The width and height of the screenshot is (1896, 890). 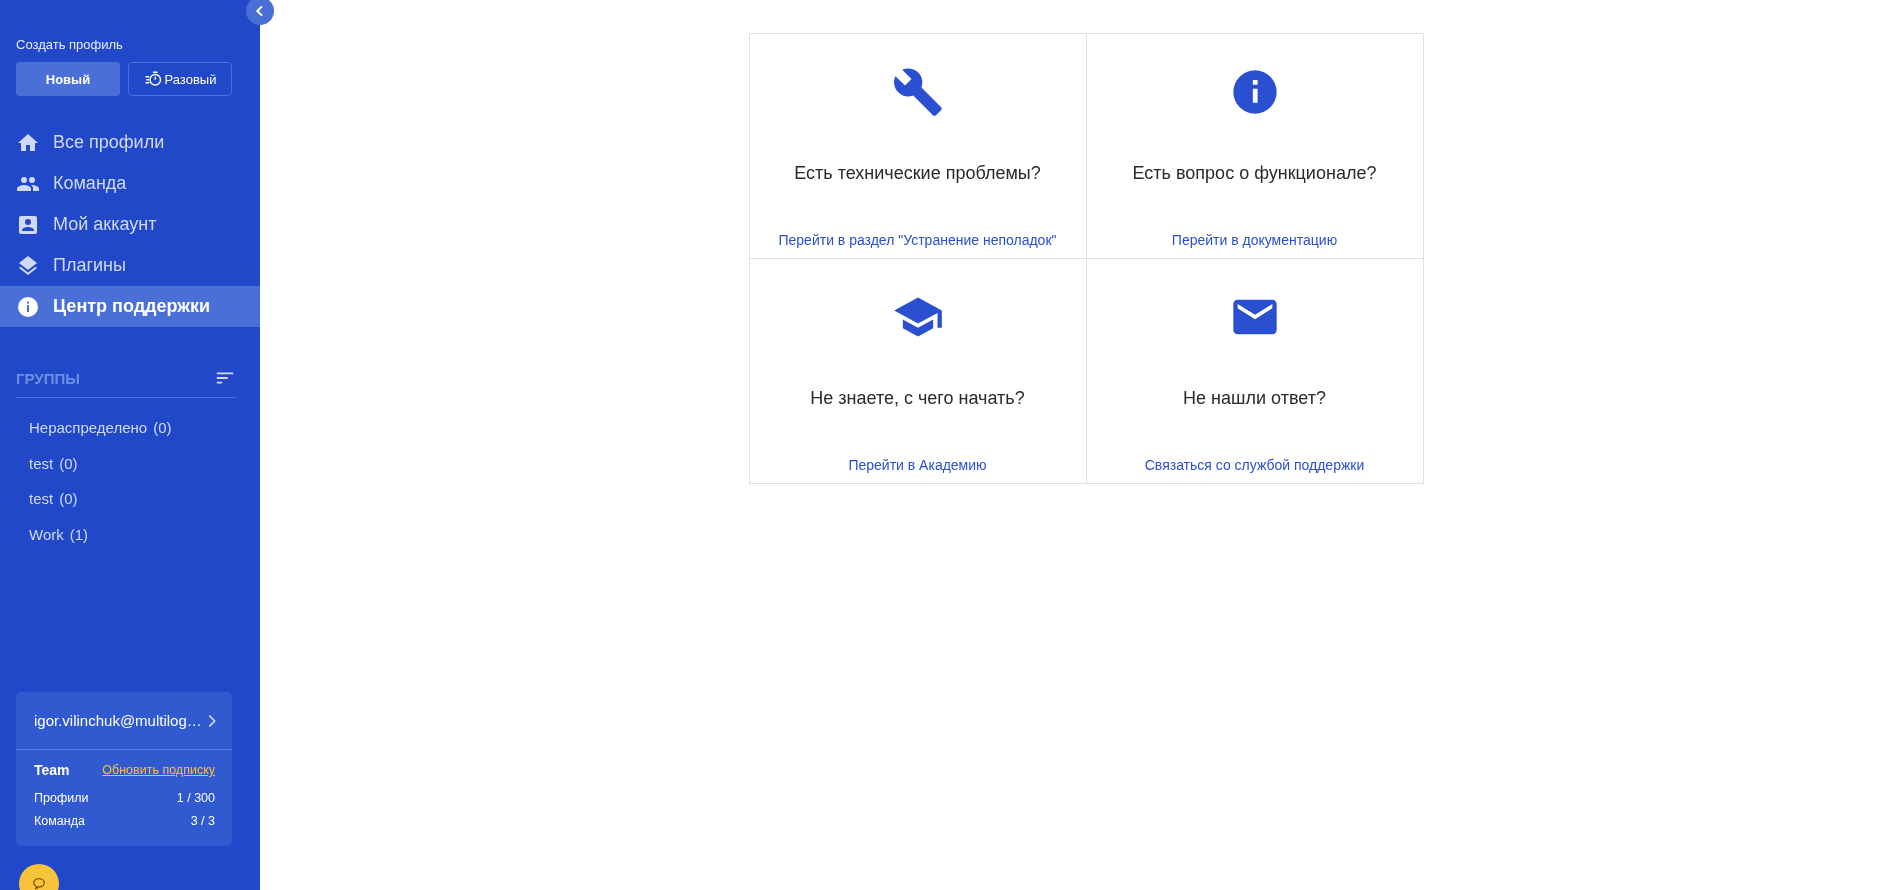 I want to click on card-link: Перейти в раздел "Устранение неполадок", so click(x=917, y=240).